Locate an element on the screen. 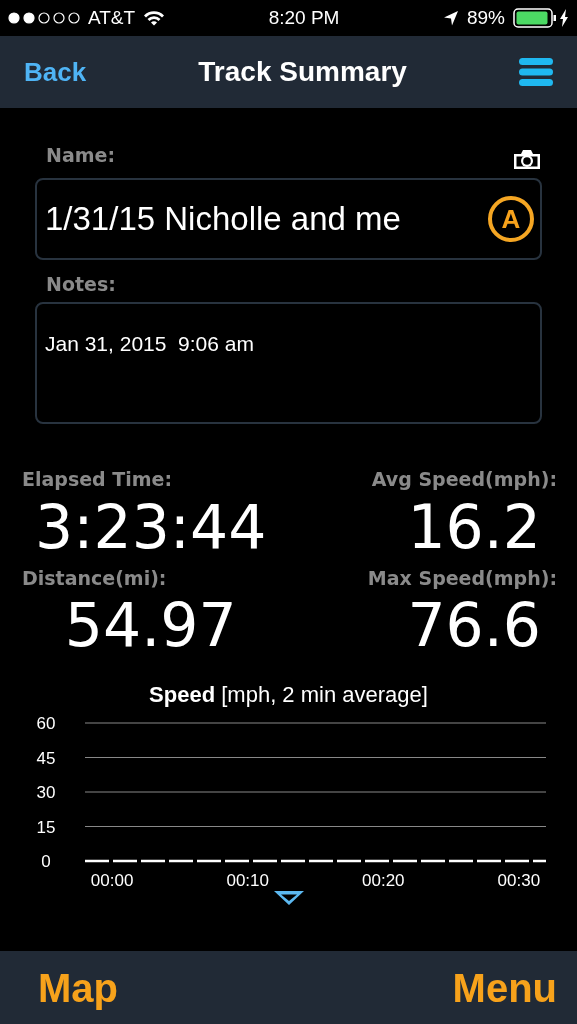 Image resolution: width=577 pixels, height=1024 pixels. auto-button: A is located at coordinates (511, 218).